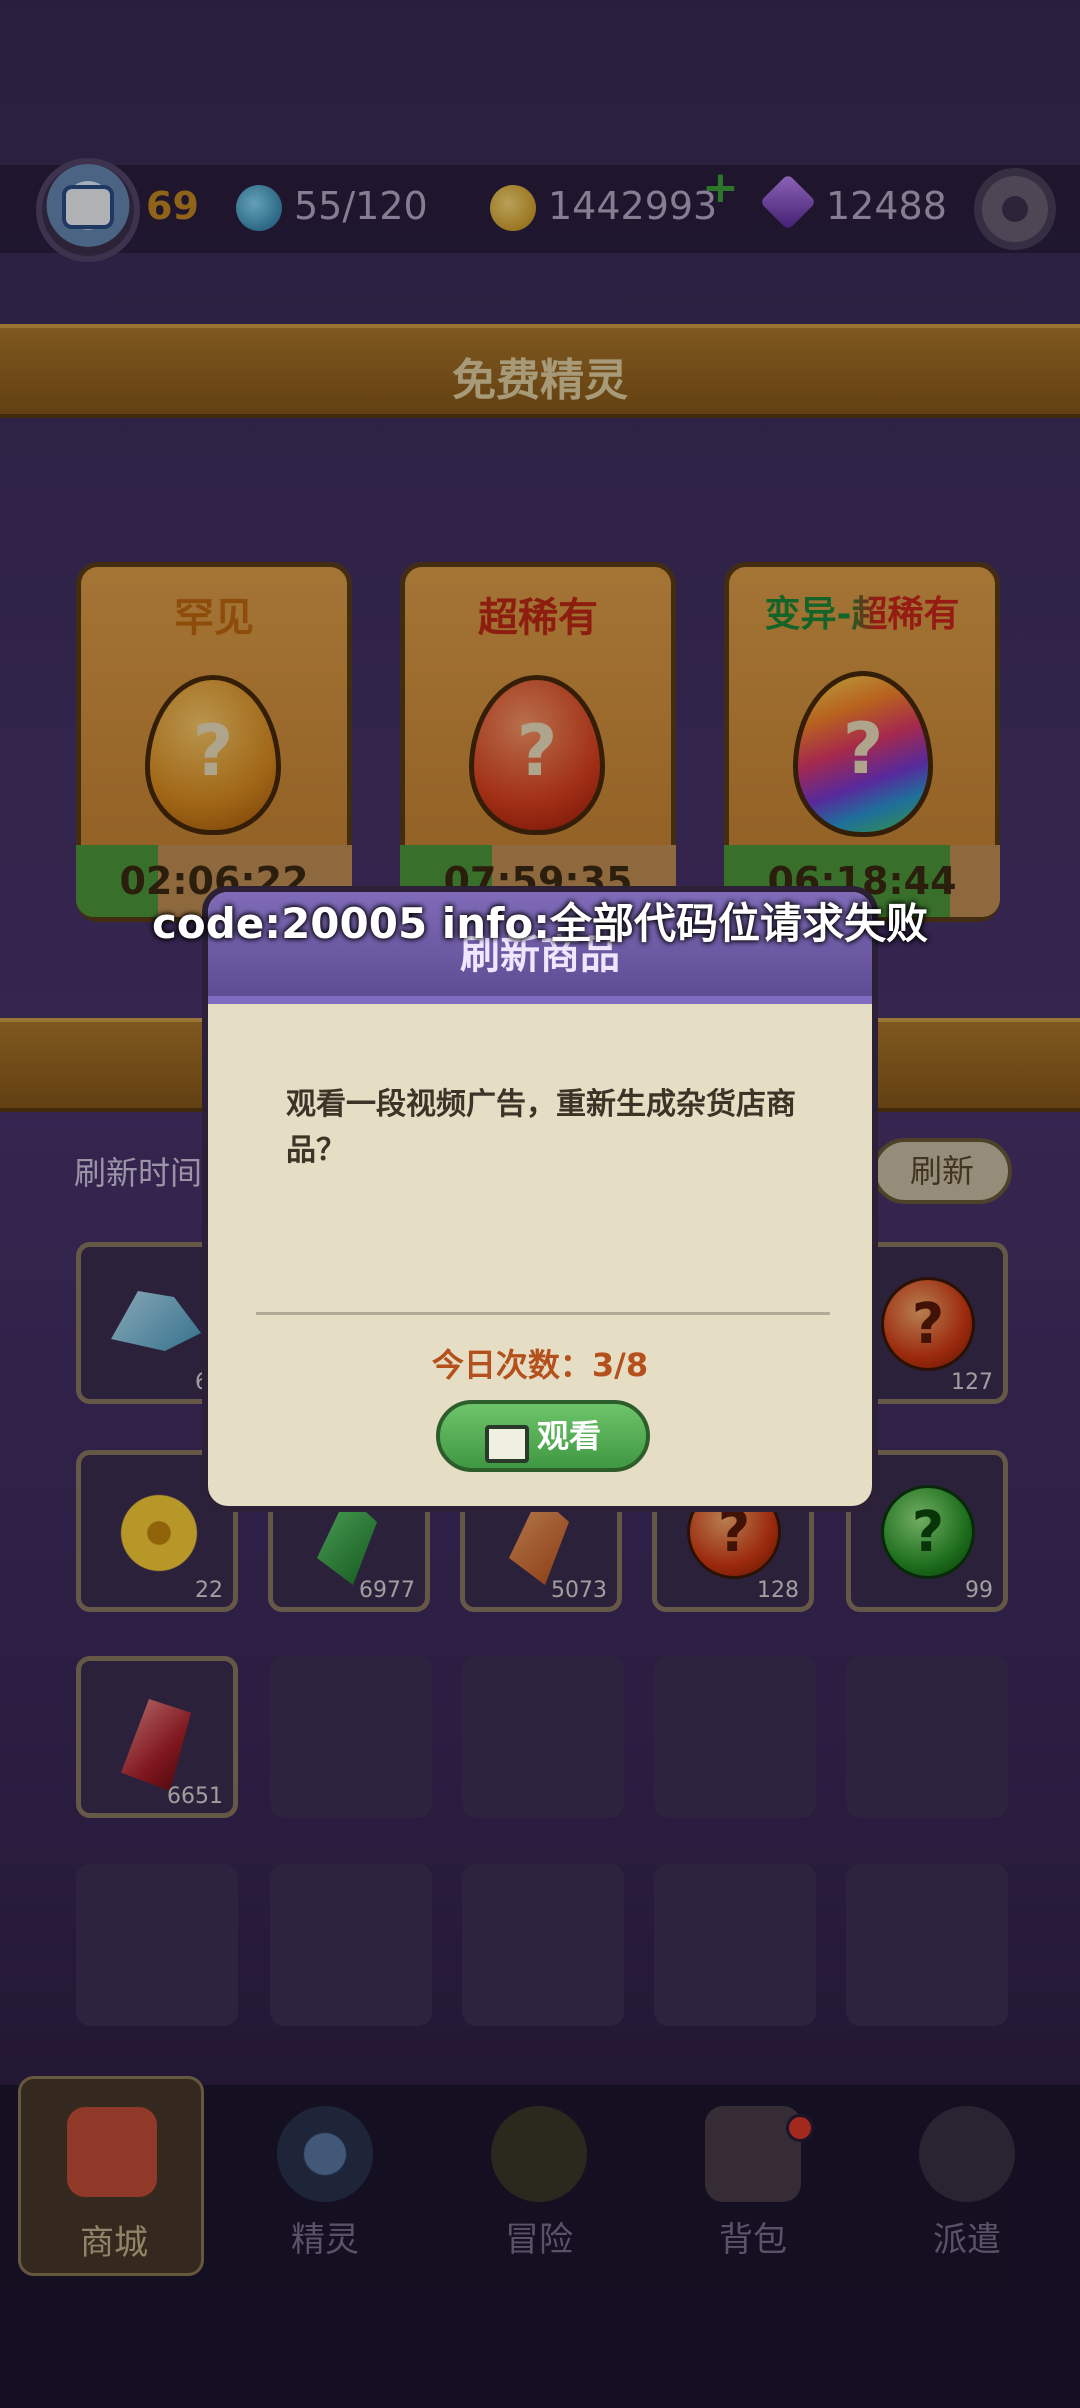 The height and width of the screenshot is (2408, 1080). Describe the element at coordinates (568, 1436) in the screenshot. I see `watch-label: 观看` at that location.